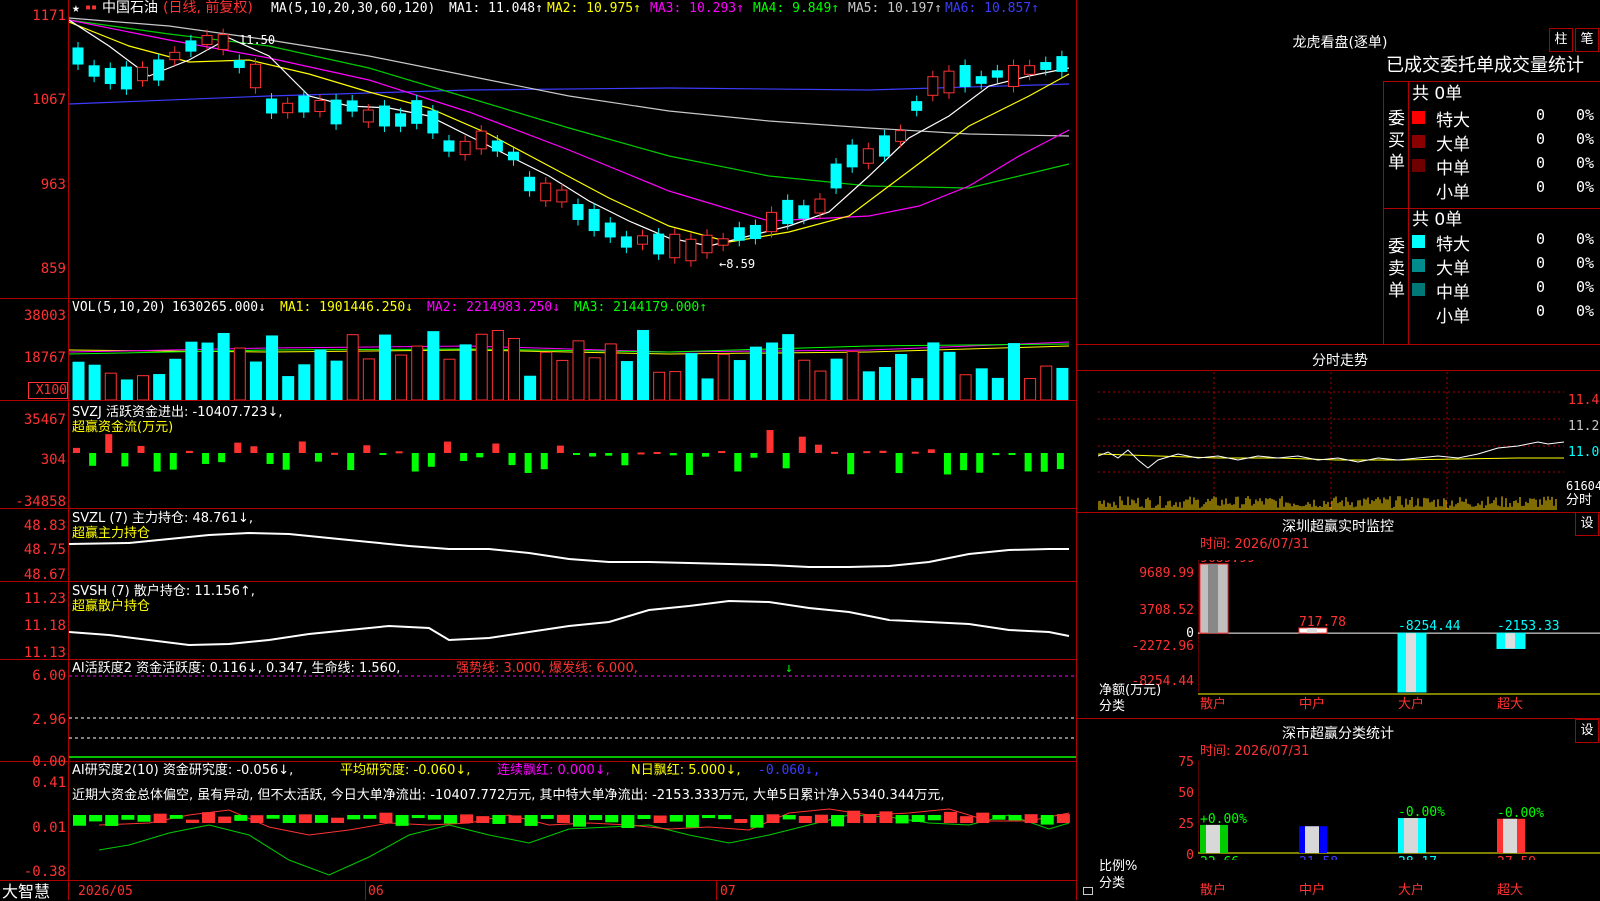  Describe the element at coordinates (697, 8) in the screenshot. I see `ma3-value: MA3: 10.293↑` at that location.